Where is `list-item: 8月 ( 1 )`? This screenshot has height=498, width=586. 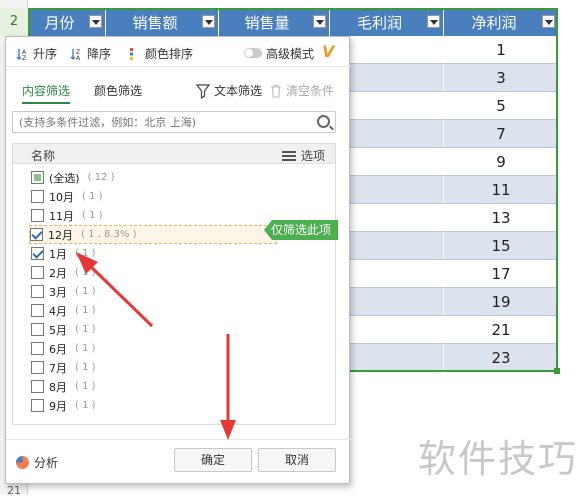 list-item: 8月 ( 1 ) is located at coordinates (181, 386).